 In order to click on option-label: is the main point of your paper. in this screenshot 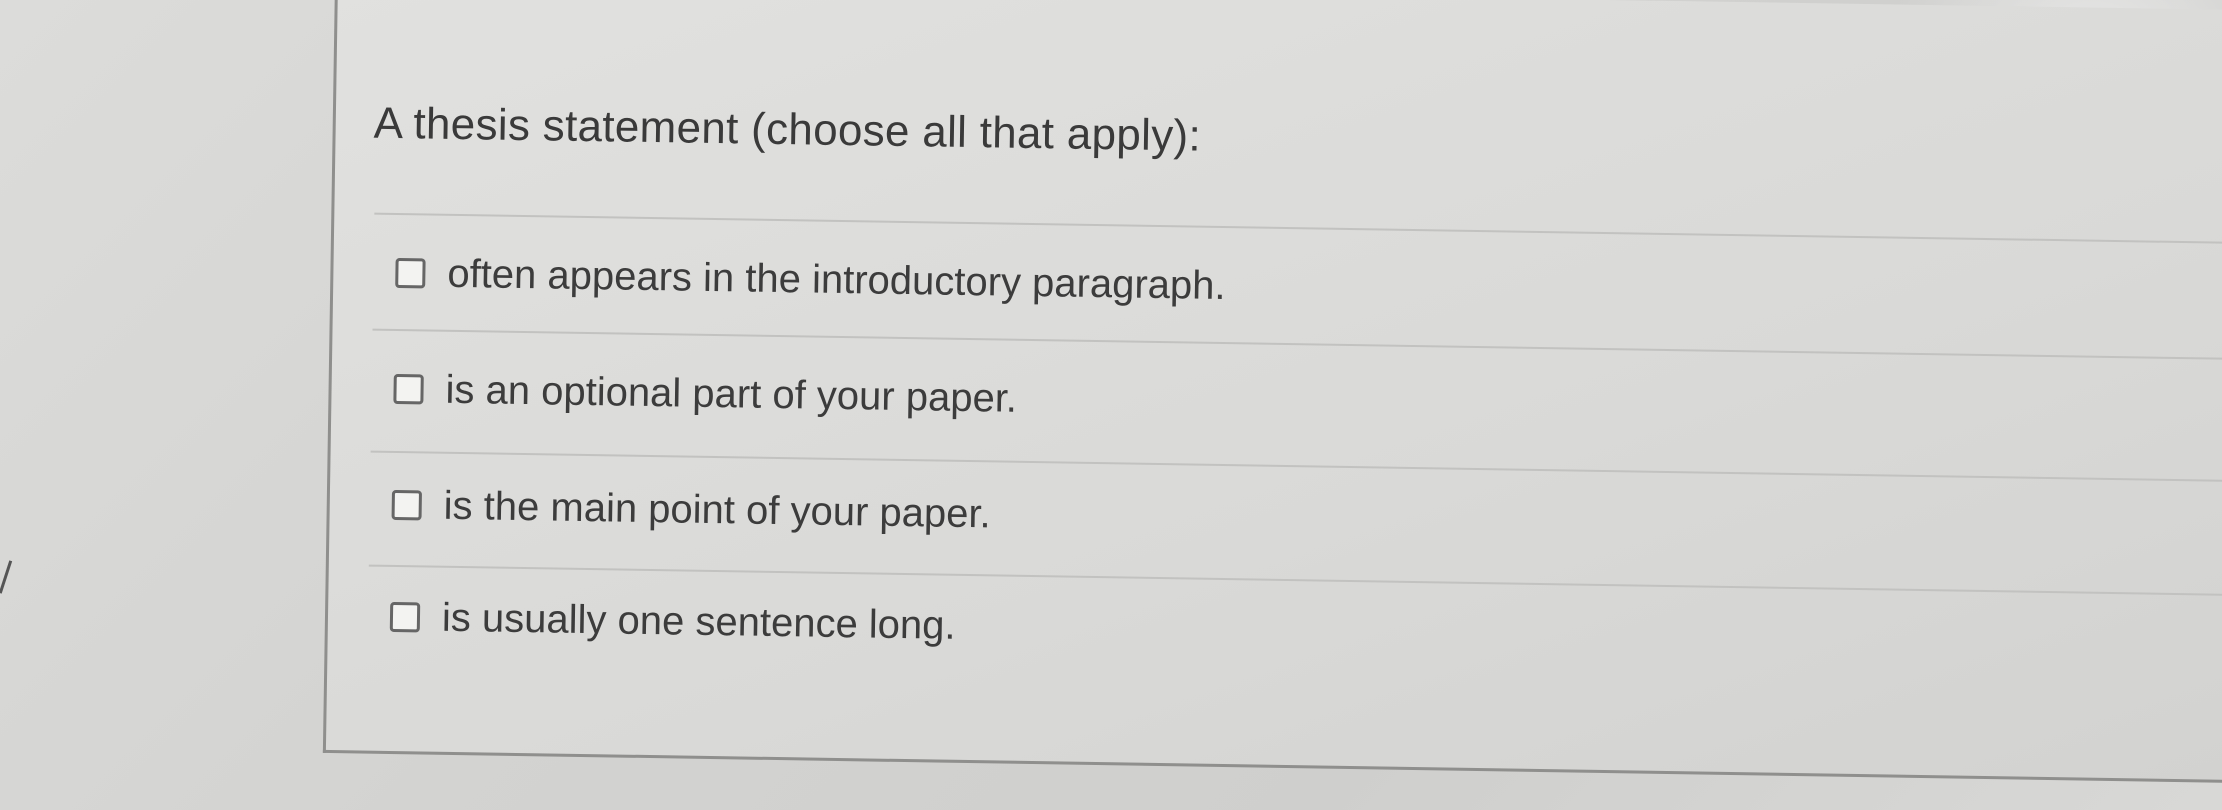, I will do `click(717, 509)`.